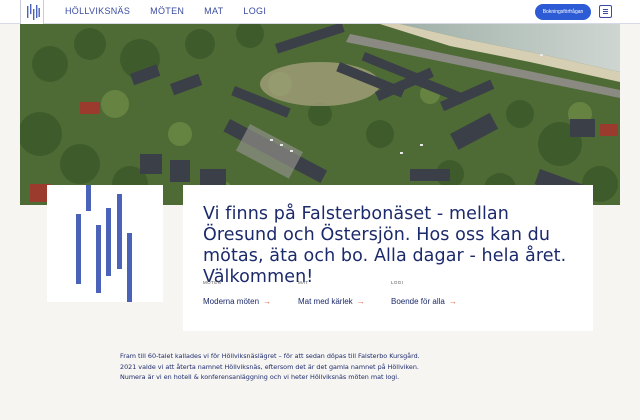 This screenshot has width=640, height=420. I want to click on main-nav: HÖLLVIKSNÄS MÖTEN MAT LOGI, so click(175, 11).